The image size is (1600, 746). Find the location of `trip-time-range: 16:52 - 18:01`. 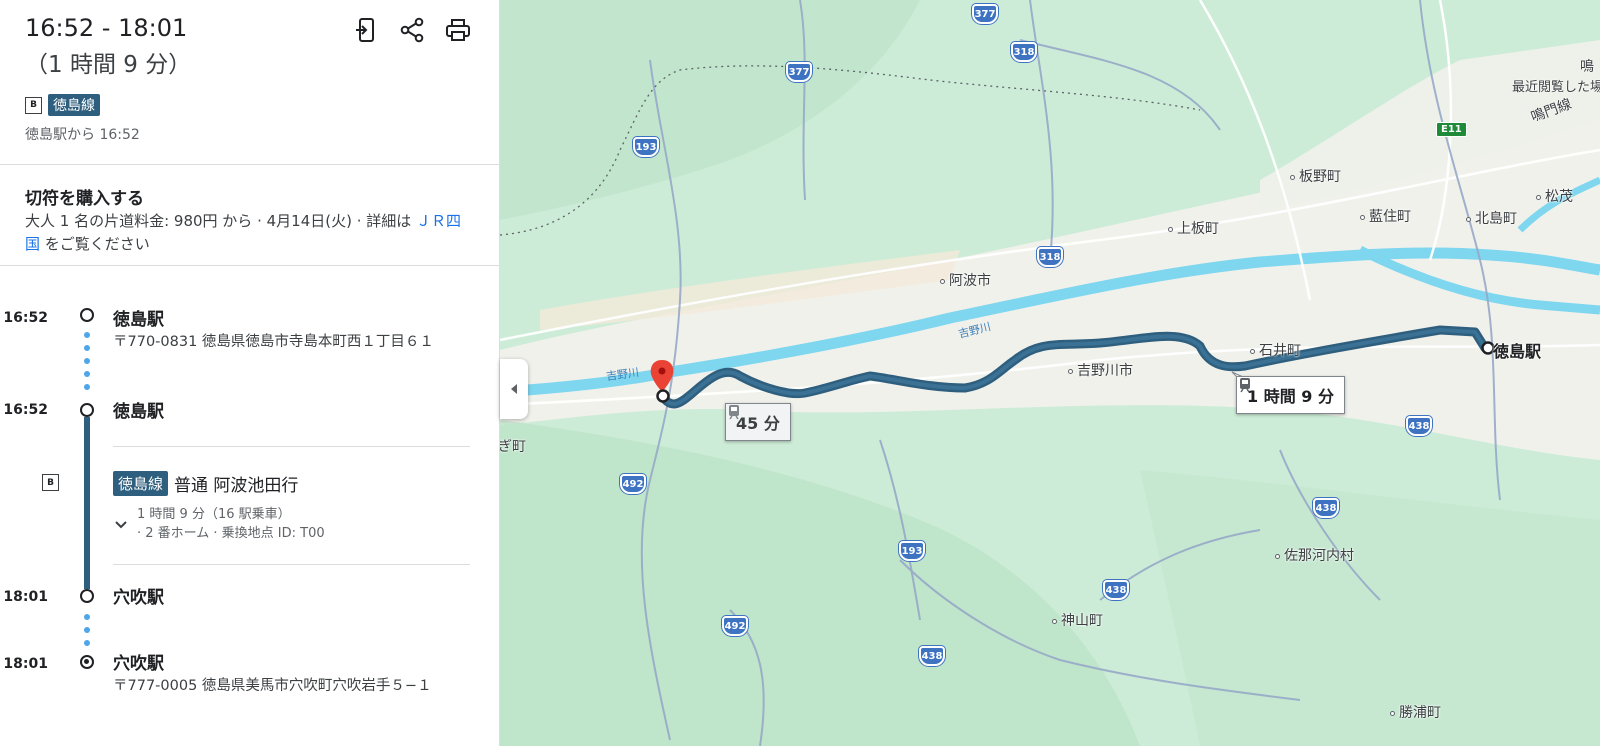

trip-time-range: 16:52 - 18:01 is located at coordinates (106, 28).